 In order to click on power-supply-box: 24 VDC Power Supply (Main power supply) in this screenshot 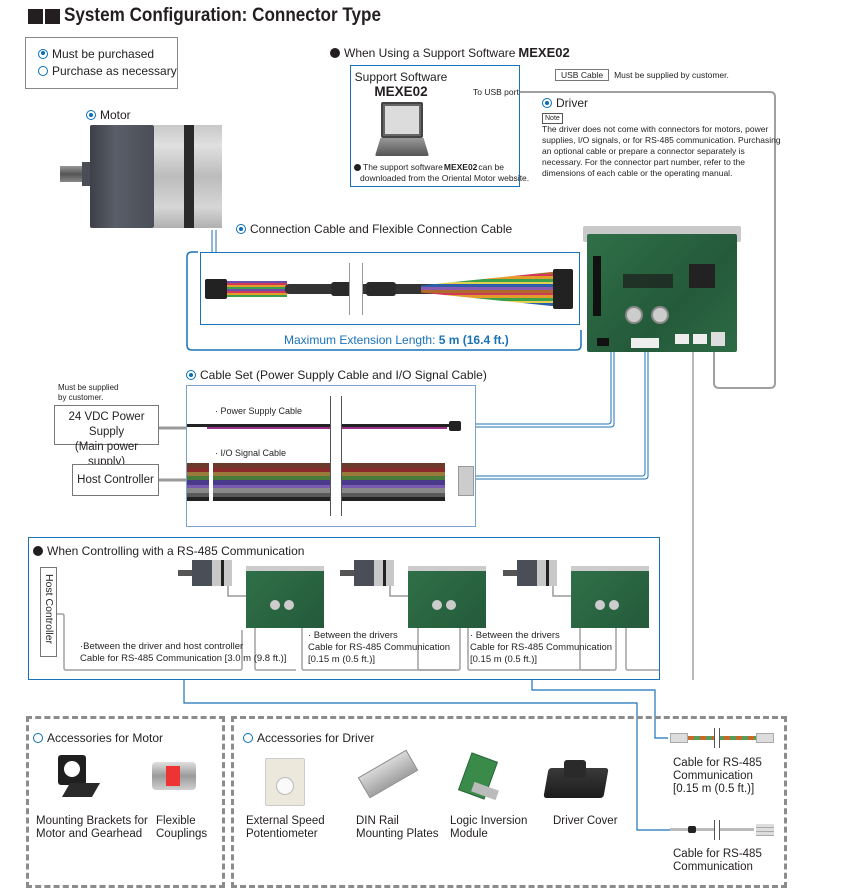, I will do `click(106, 436)`.